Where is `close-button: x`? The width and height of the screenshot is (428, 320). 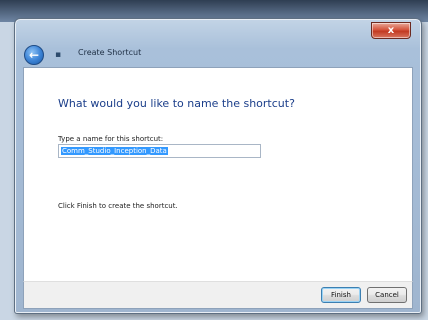 close-button: x is located at coordinates (391, 30).